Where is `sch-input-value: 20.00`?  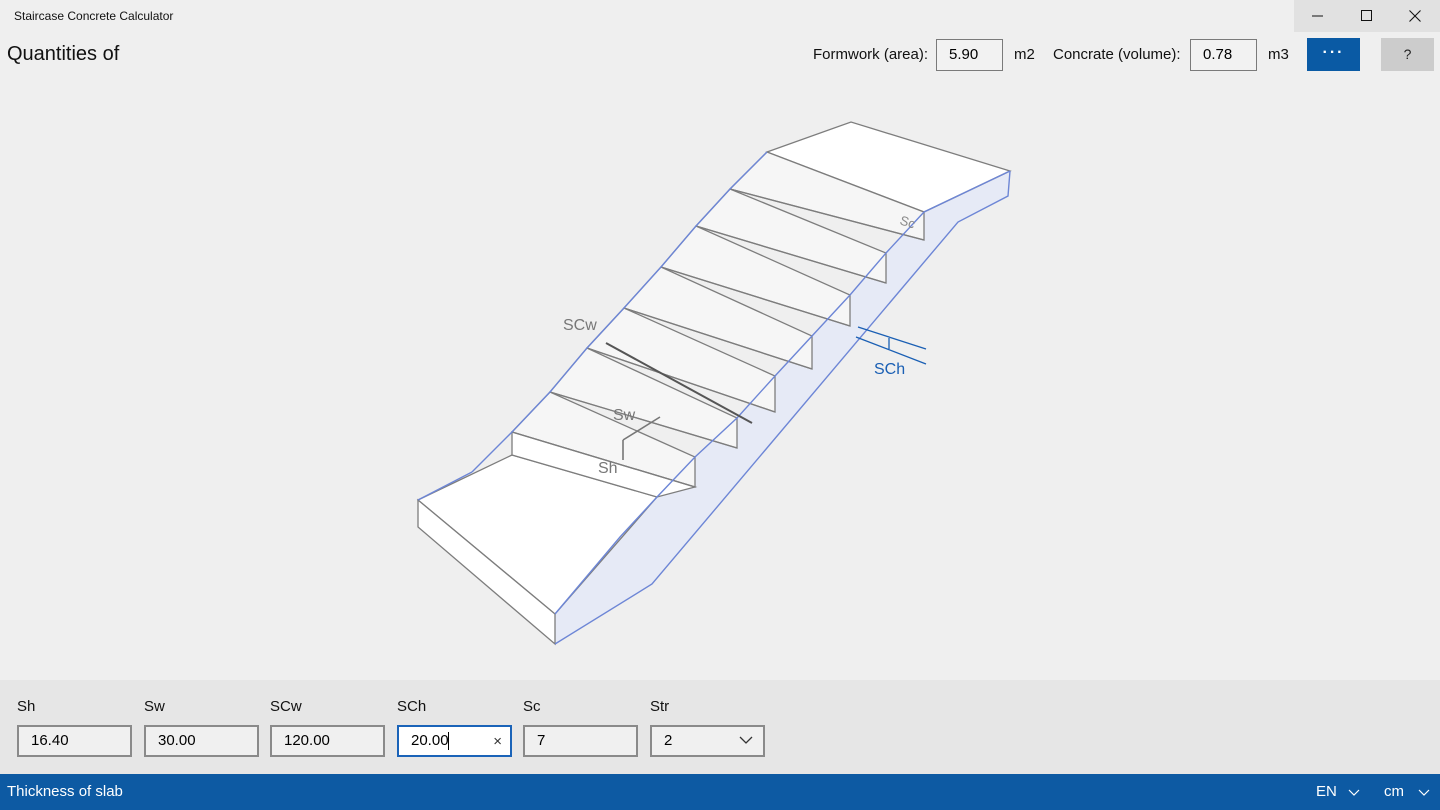
sch-input-value: 20.00 is located at coordinates (430, 740).